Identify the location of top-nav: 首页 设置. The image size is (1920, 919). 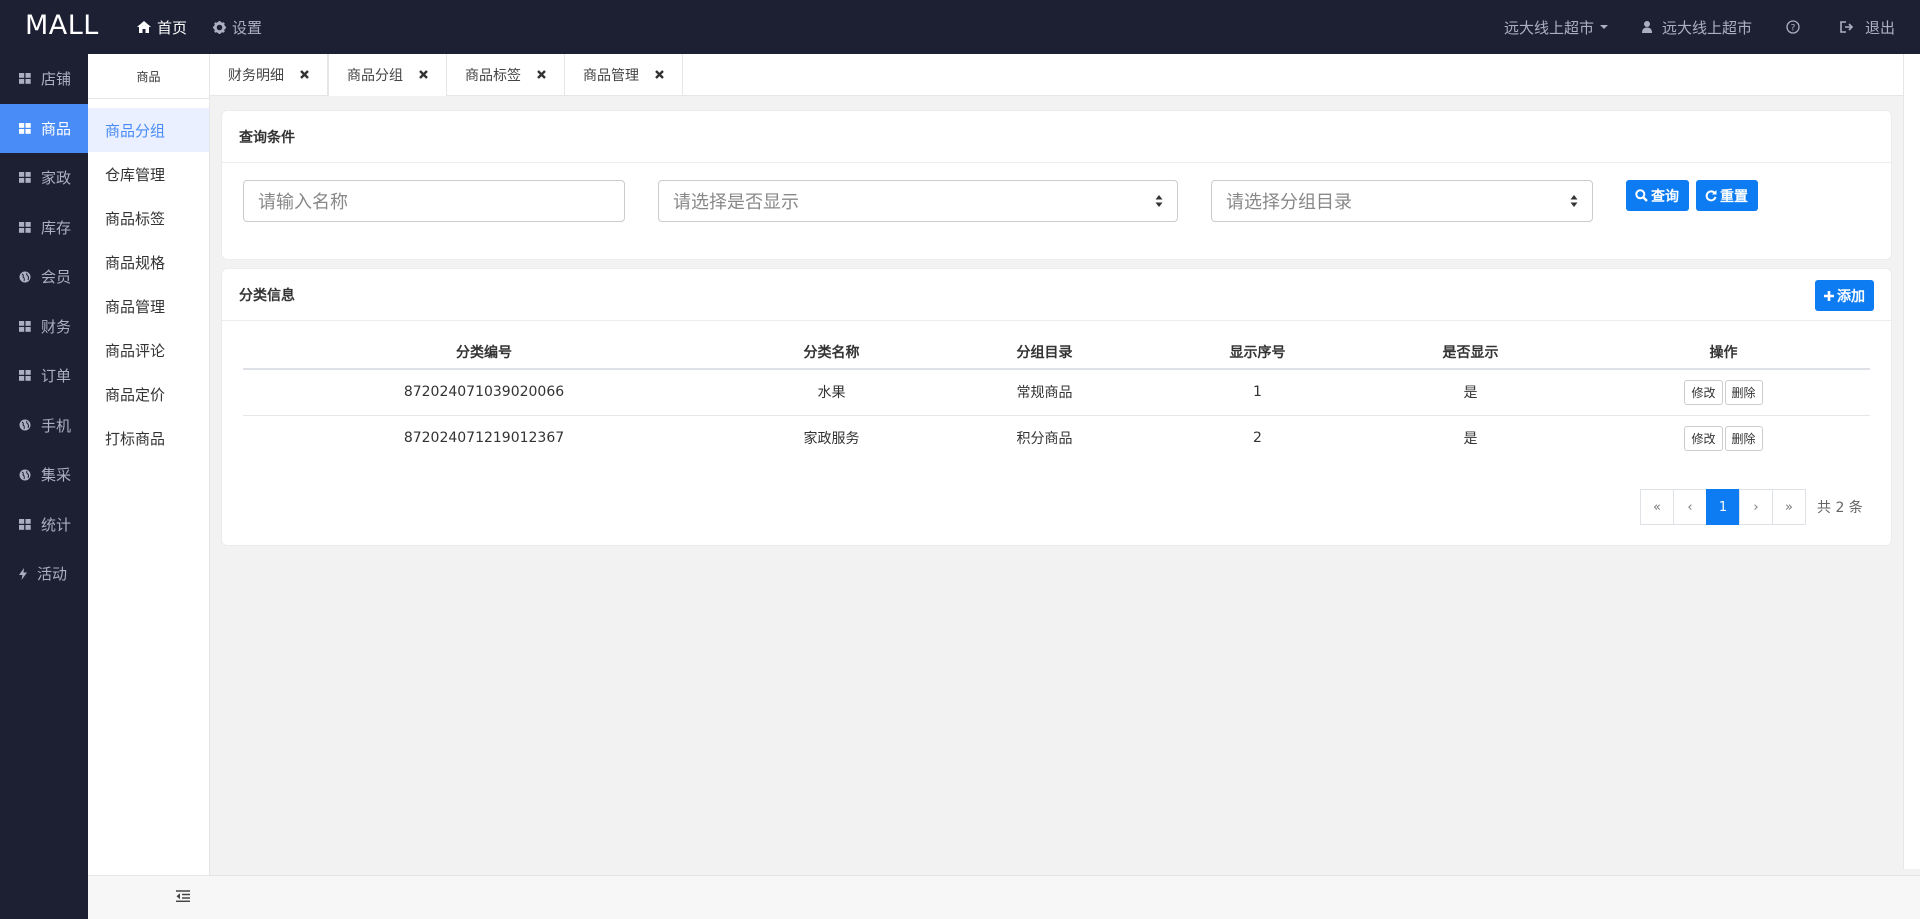
(212, 27).